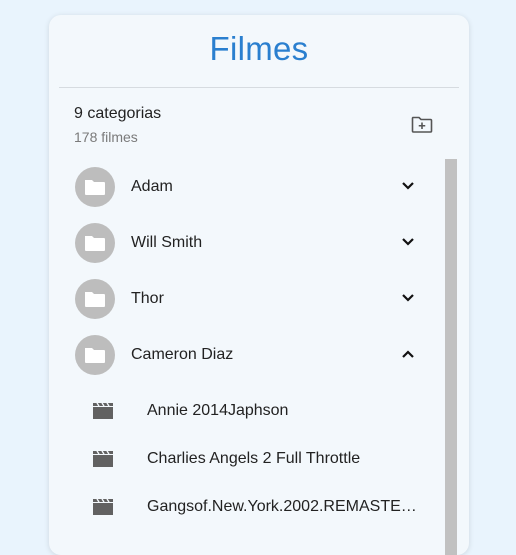  Describe the element at coordinates (249, 299) in the screenshot. I see `category-row: Thor` at that location.